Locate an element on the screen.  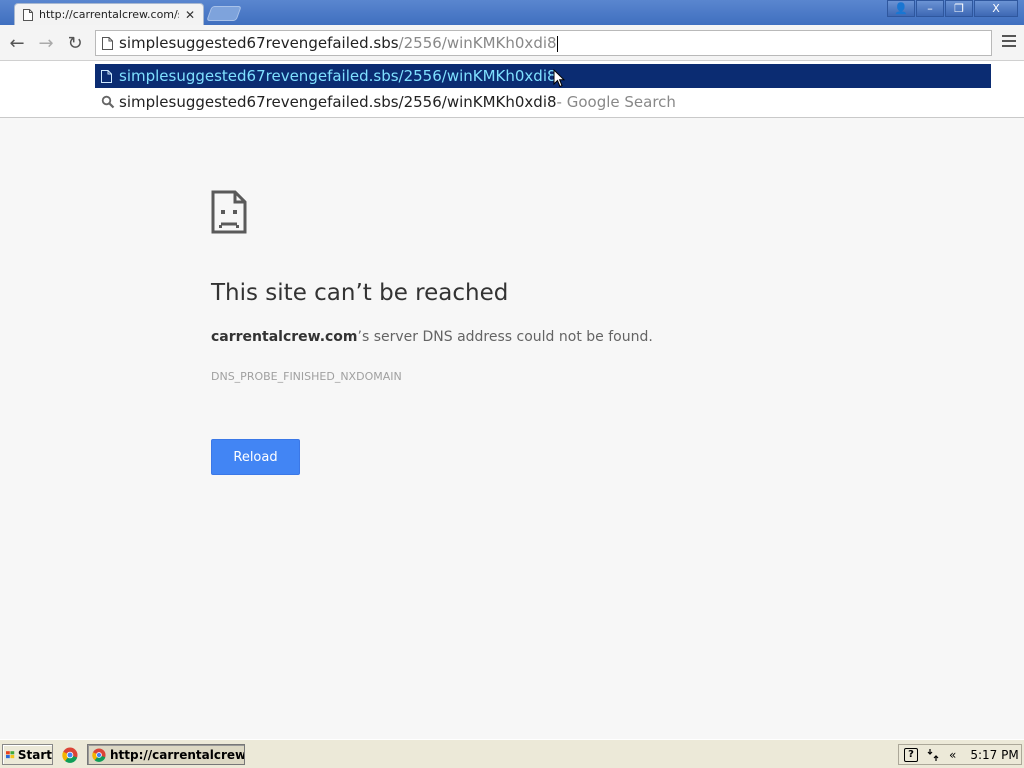
windows-logo-icon is located at coordinates (10, 754).